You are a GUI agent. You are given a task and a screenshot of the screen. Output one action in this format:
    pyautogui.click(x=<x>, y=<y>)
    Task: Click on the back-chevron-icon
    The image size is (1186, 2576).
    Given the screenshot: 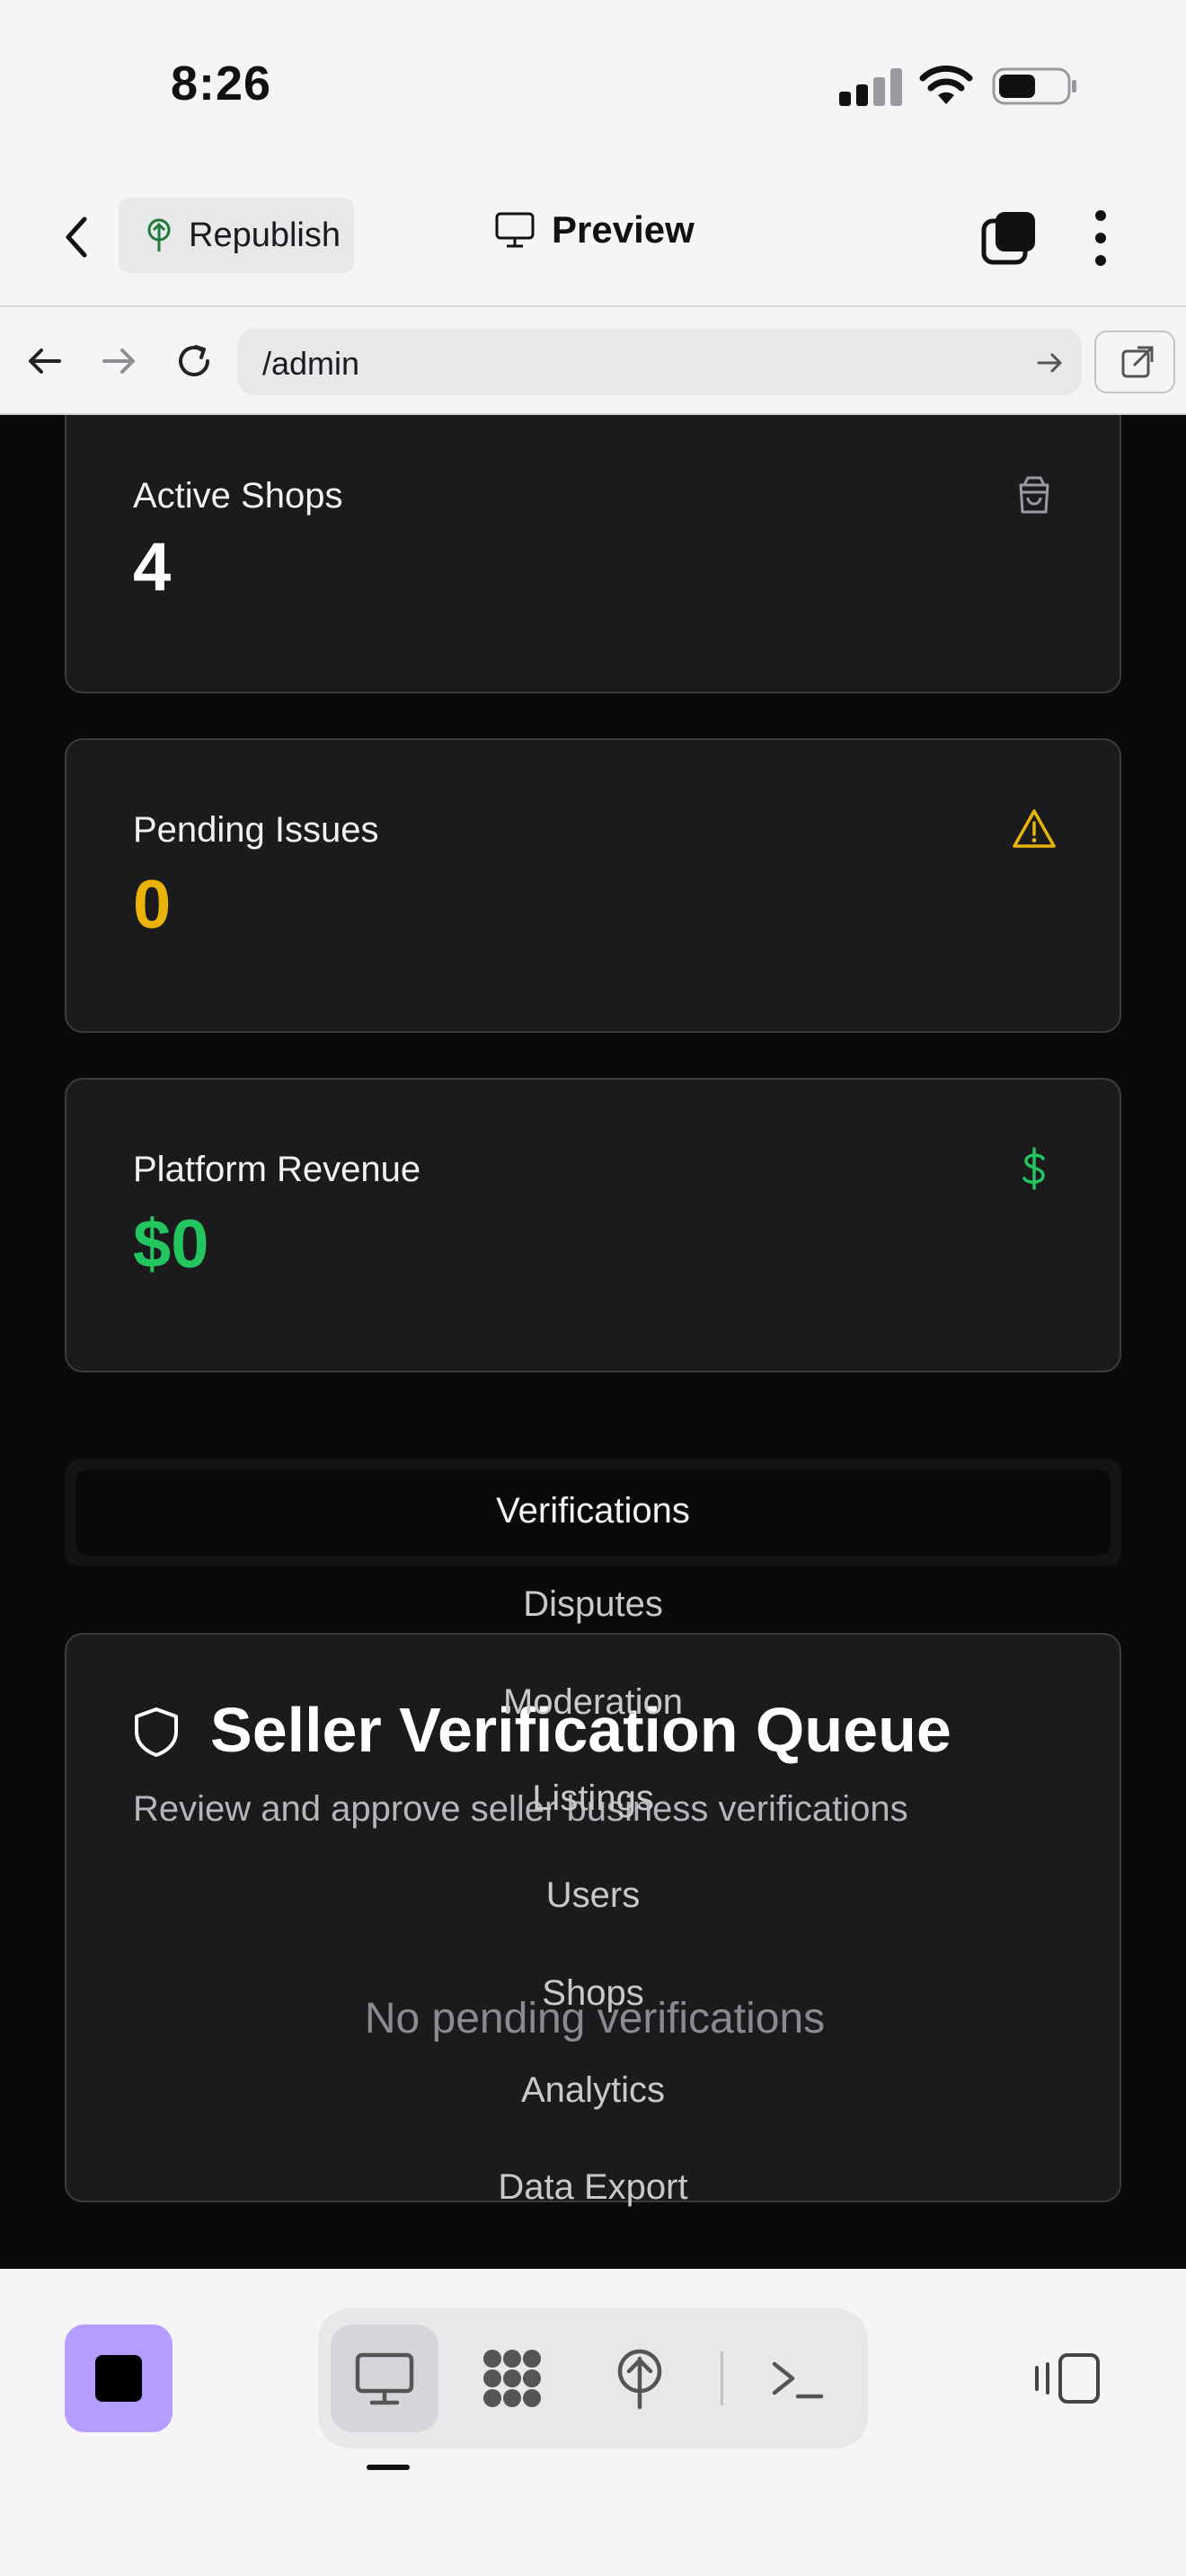 What is the action you would take?
    pyautogui.click(x=76, y=237)
    